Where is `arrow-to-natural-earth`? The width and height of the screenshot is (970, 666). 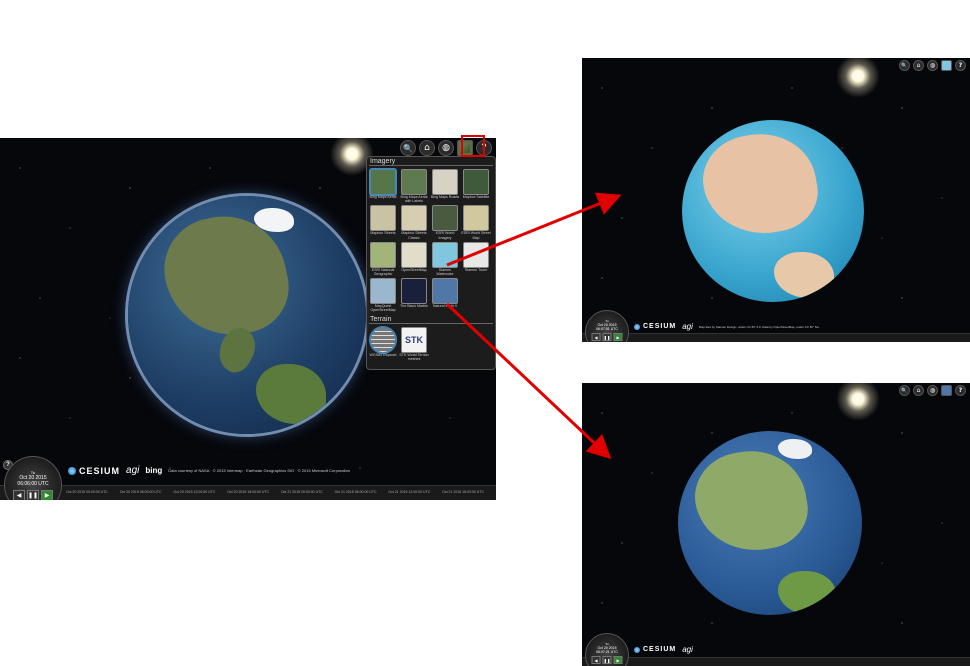
arrow-to-natural-earth is located at coordinates (528, 381).